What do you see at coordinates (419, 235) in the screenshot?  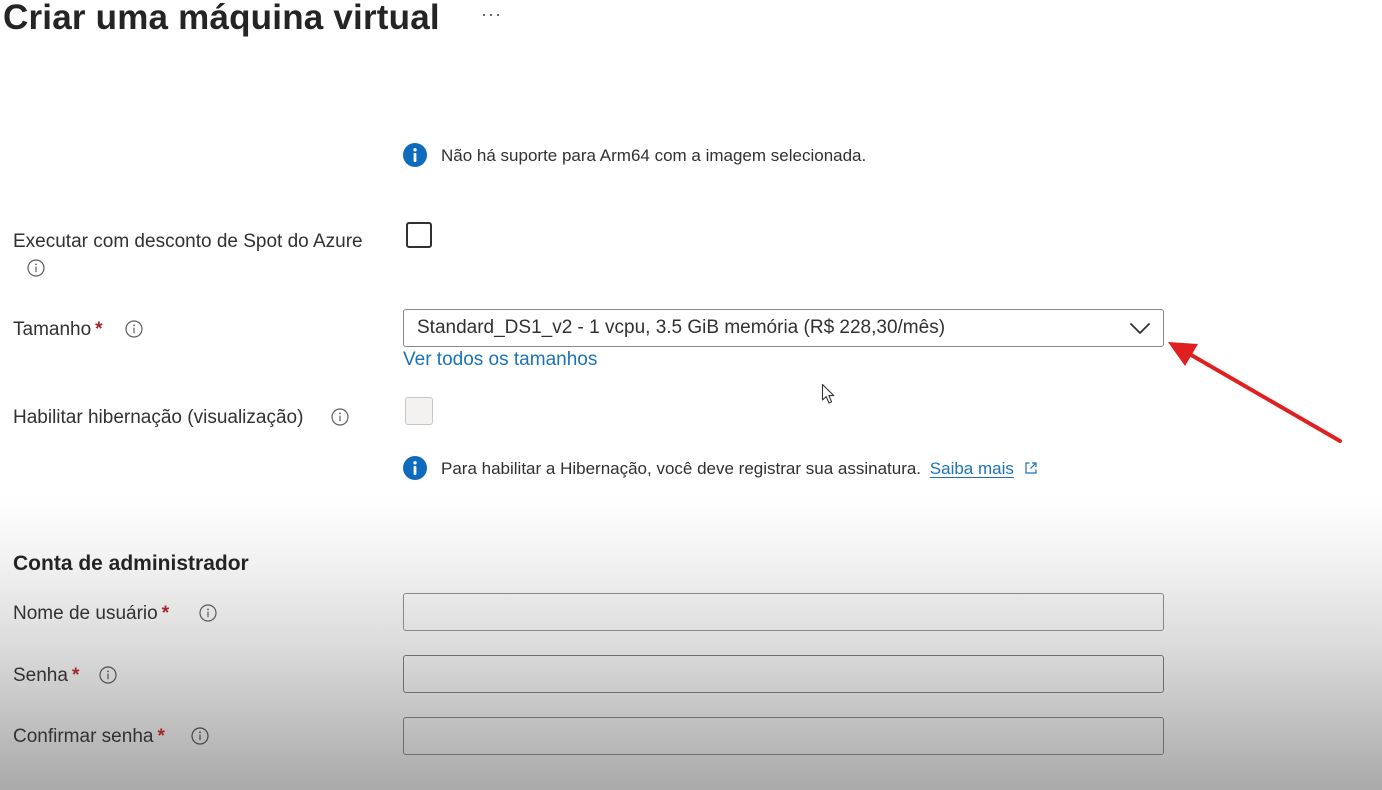 I see `spot-discount-checkbox` at bounding box center [419, 235].